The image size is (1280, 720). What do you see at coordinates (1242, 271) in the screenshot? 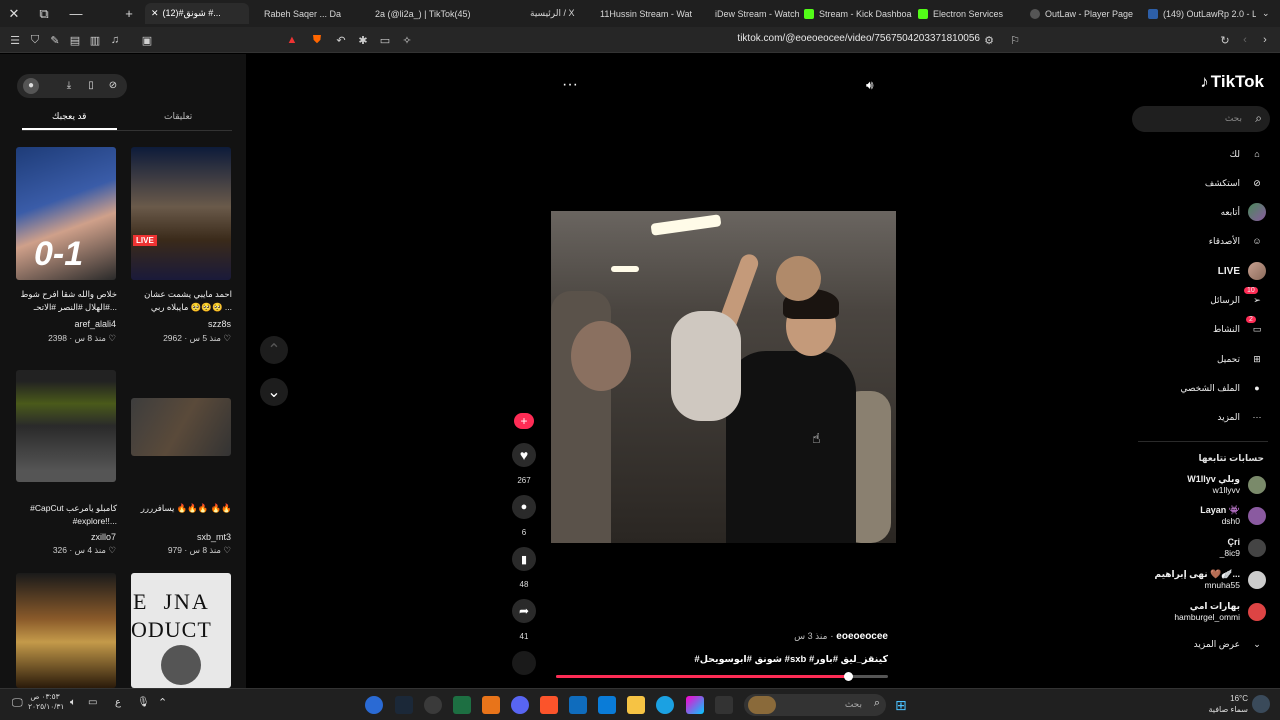
I see `nav-live: LIVE` at bounding box center [1242, 271].